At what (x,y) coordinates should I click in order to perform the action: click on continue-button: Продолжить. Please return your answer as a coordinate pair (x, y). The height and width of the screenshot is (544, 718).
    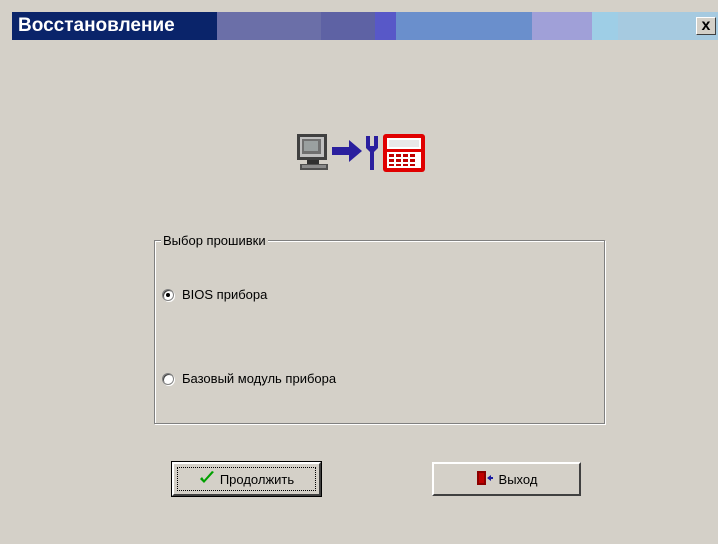
    Looking at the image, I should click on (246, 479).